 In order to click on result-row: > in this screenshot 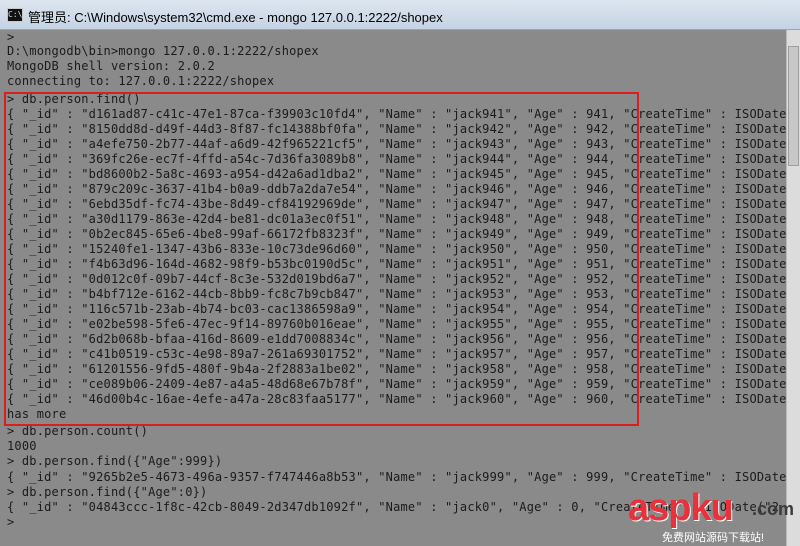, I will do `click(11, 522)`.